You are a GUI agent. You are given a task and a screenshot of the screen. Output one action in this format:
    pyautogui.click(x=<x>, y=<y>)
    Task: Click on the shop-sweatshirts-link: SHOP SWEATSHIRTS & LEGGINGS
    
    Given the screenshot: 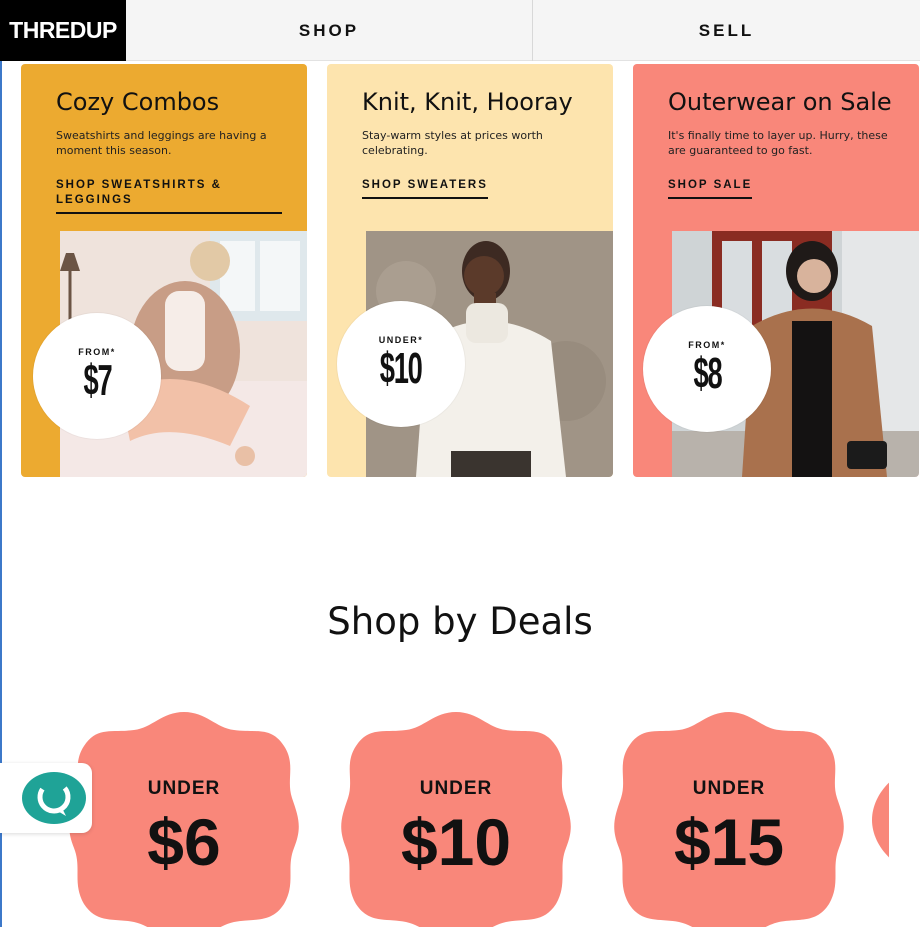 What is the action you would take?
    pyautogui.click(x=169, y=196)
    